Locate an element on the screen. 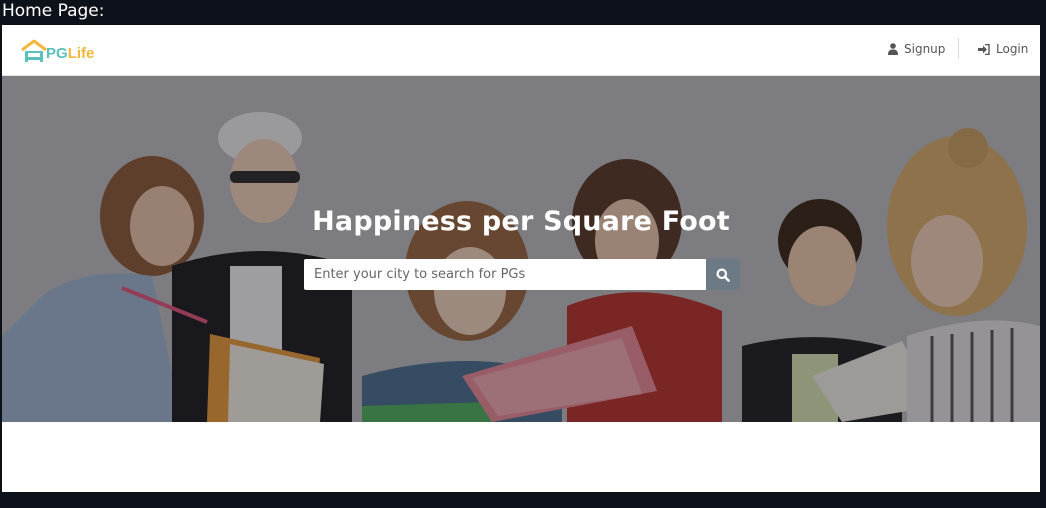 Image resolution: width=1046 pixels, height=508 pixels. nav-divider is located at coordinates (958, 48).